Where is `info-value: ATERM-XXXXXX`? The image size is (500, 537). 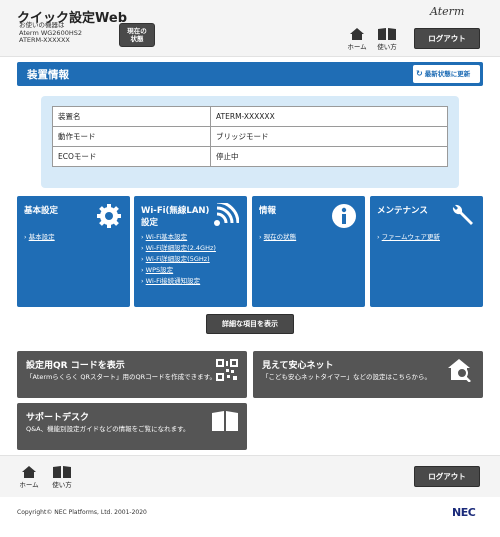
info-value: ATERM-XXXXXX is located at coordinates (329, 116).